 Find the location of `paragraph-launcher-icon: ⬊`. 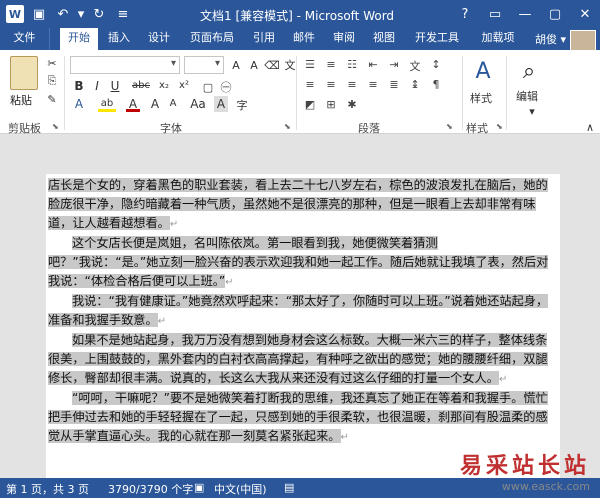

paragraph-launcher-icon: ⬊ is located at coordinates (451, 127).